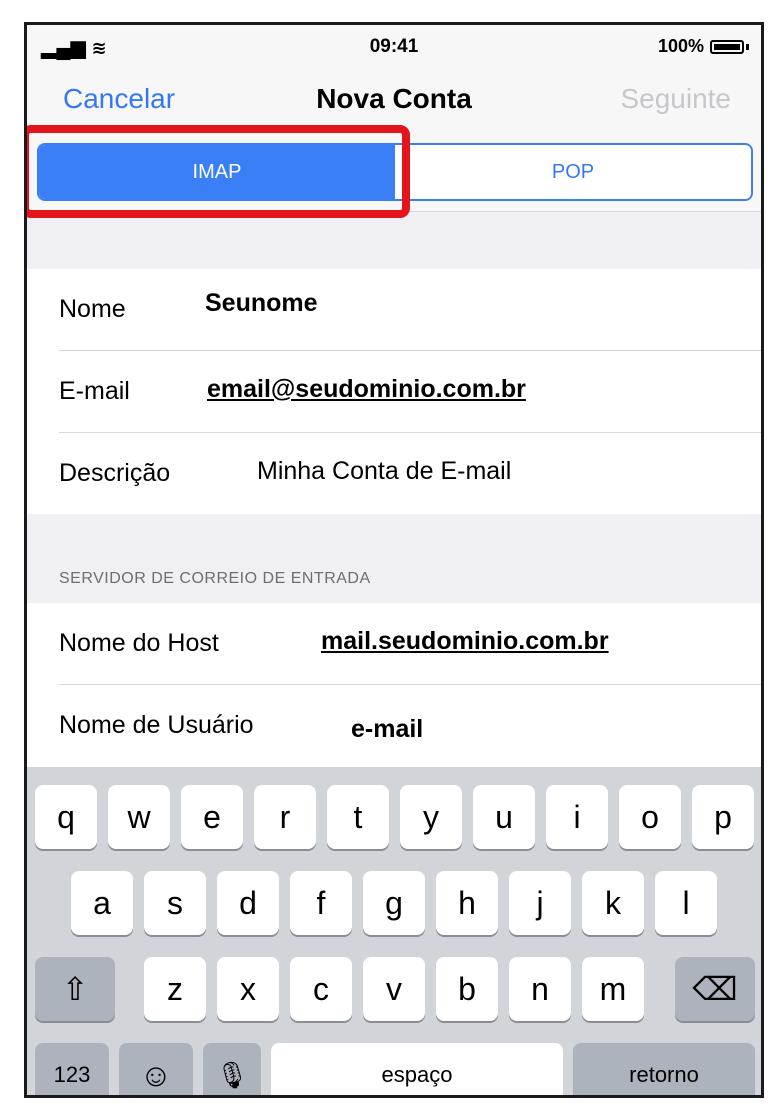  I want to click on shift-key: ⇧, so click(75, 989).